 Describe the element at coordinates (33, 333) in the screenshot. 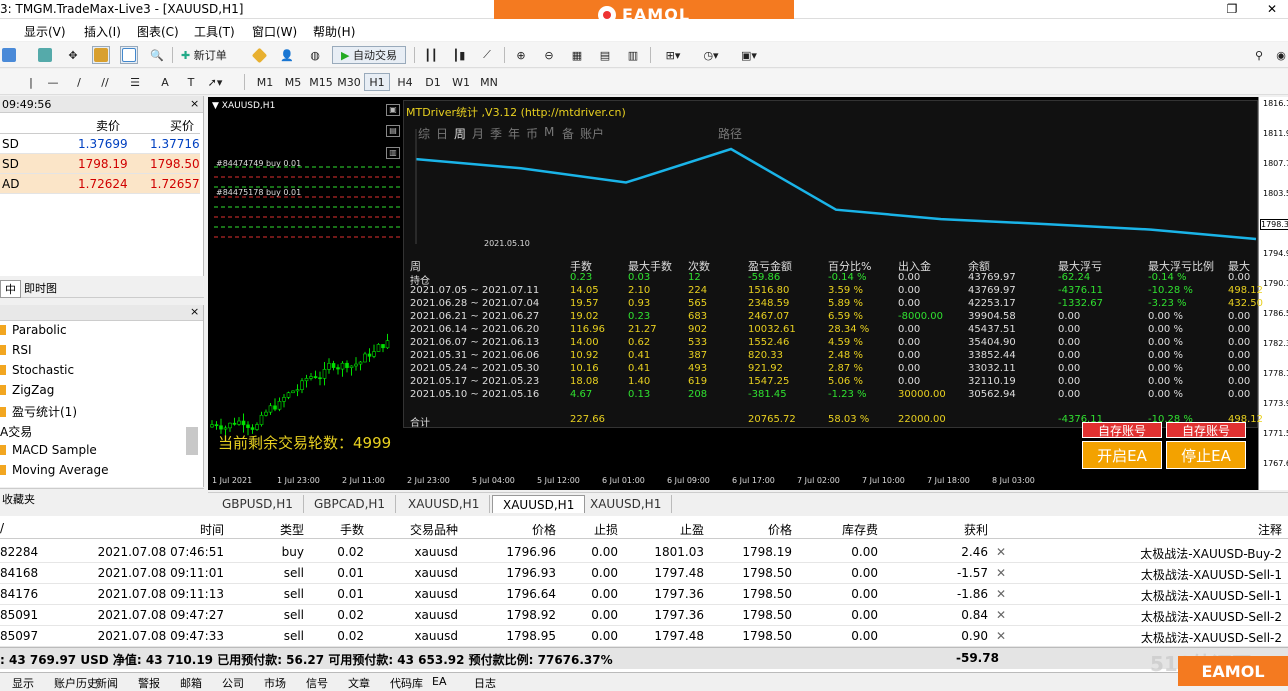

I see `navigator-item: Parabolic` at that location.